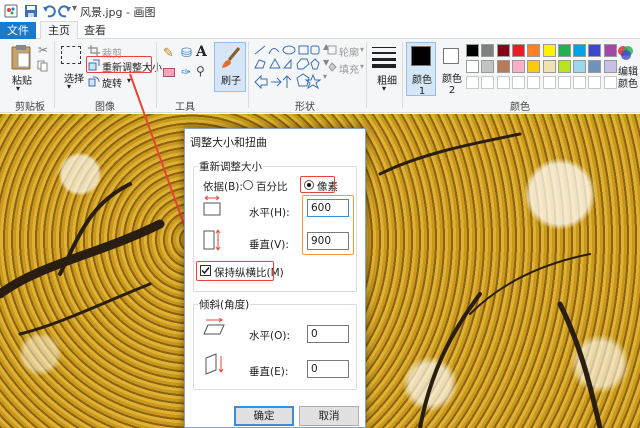 The image size is (640, 428). I want to click on color1-button: 颜色 1, so click(421, 69).